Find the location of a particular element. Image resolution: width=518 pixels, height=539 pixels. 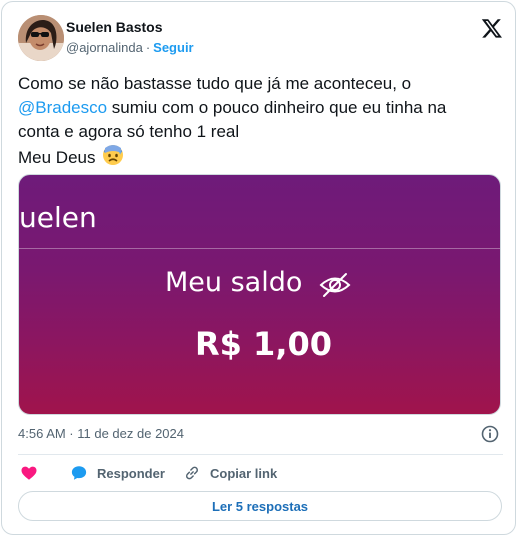

reply-button: Responder is located at coordinates (117, 473).